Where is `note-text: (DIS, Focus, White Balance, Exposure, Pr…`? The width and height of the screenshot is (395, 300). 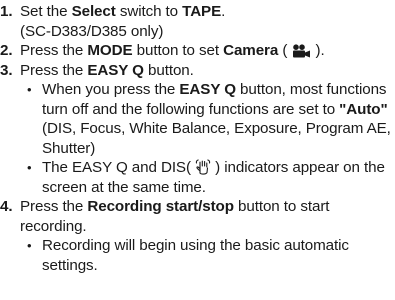 note-text: (DIS, Focus, White Balance, Exposure, Pr… is located at coordinates (216, 138).